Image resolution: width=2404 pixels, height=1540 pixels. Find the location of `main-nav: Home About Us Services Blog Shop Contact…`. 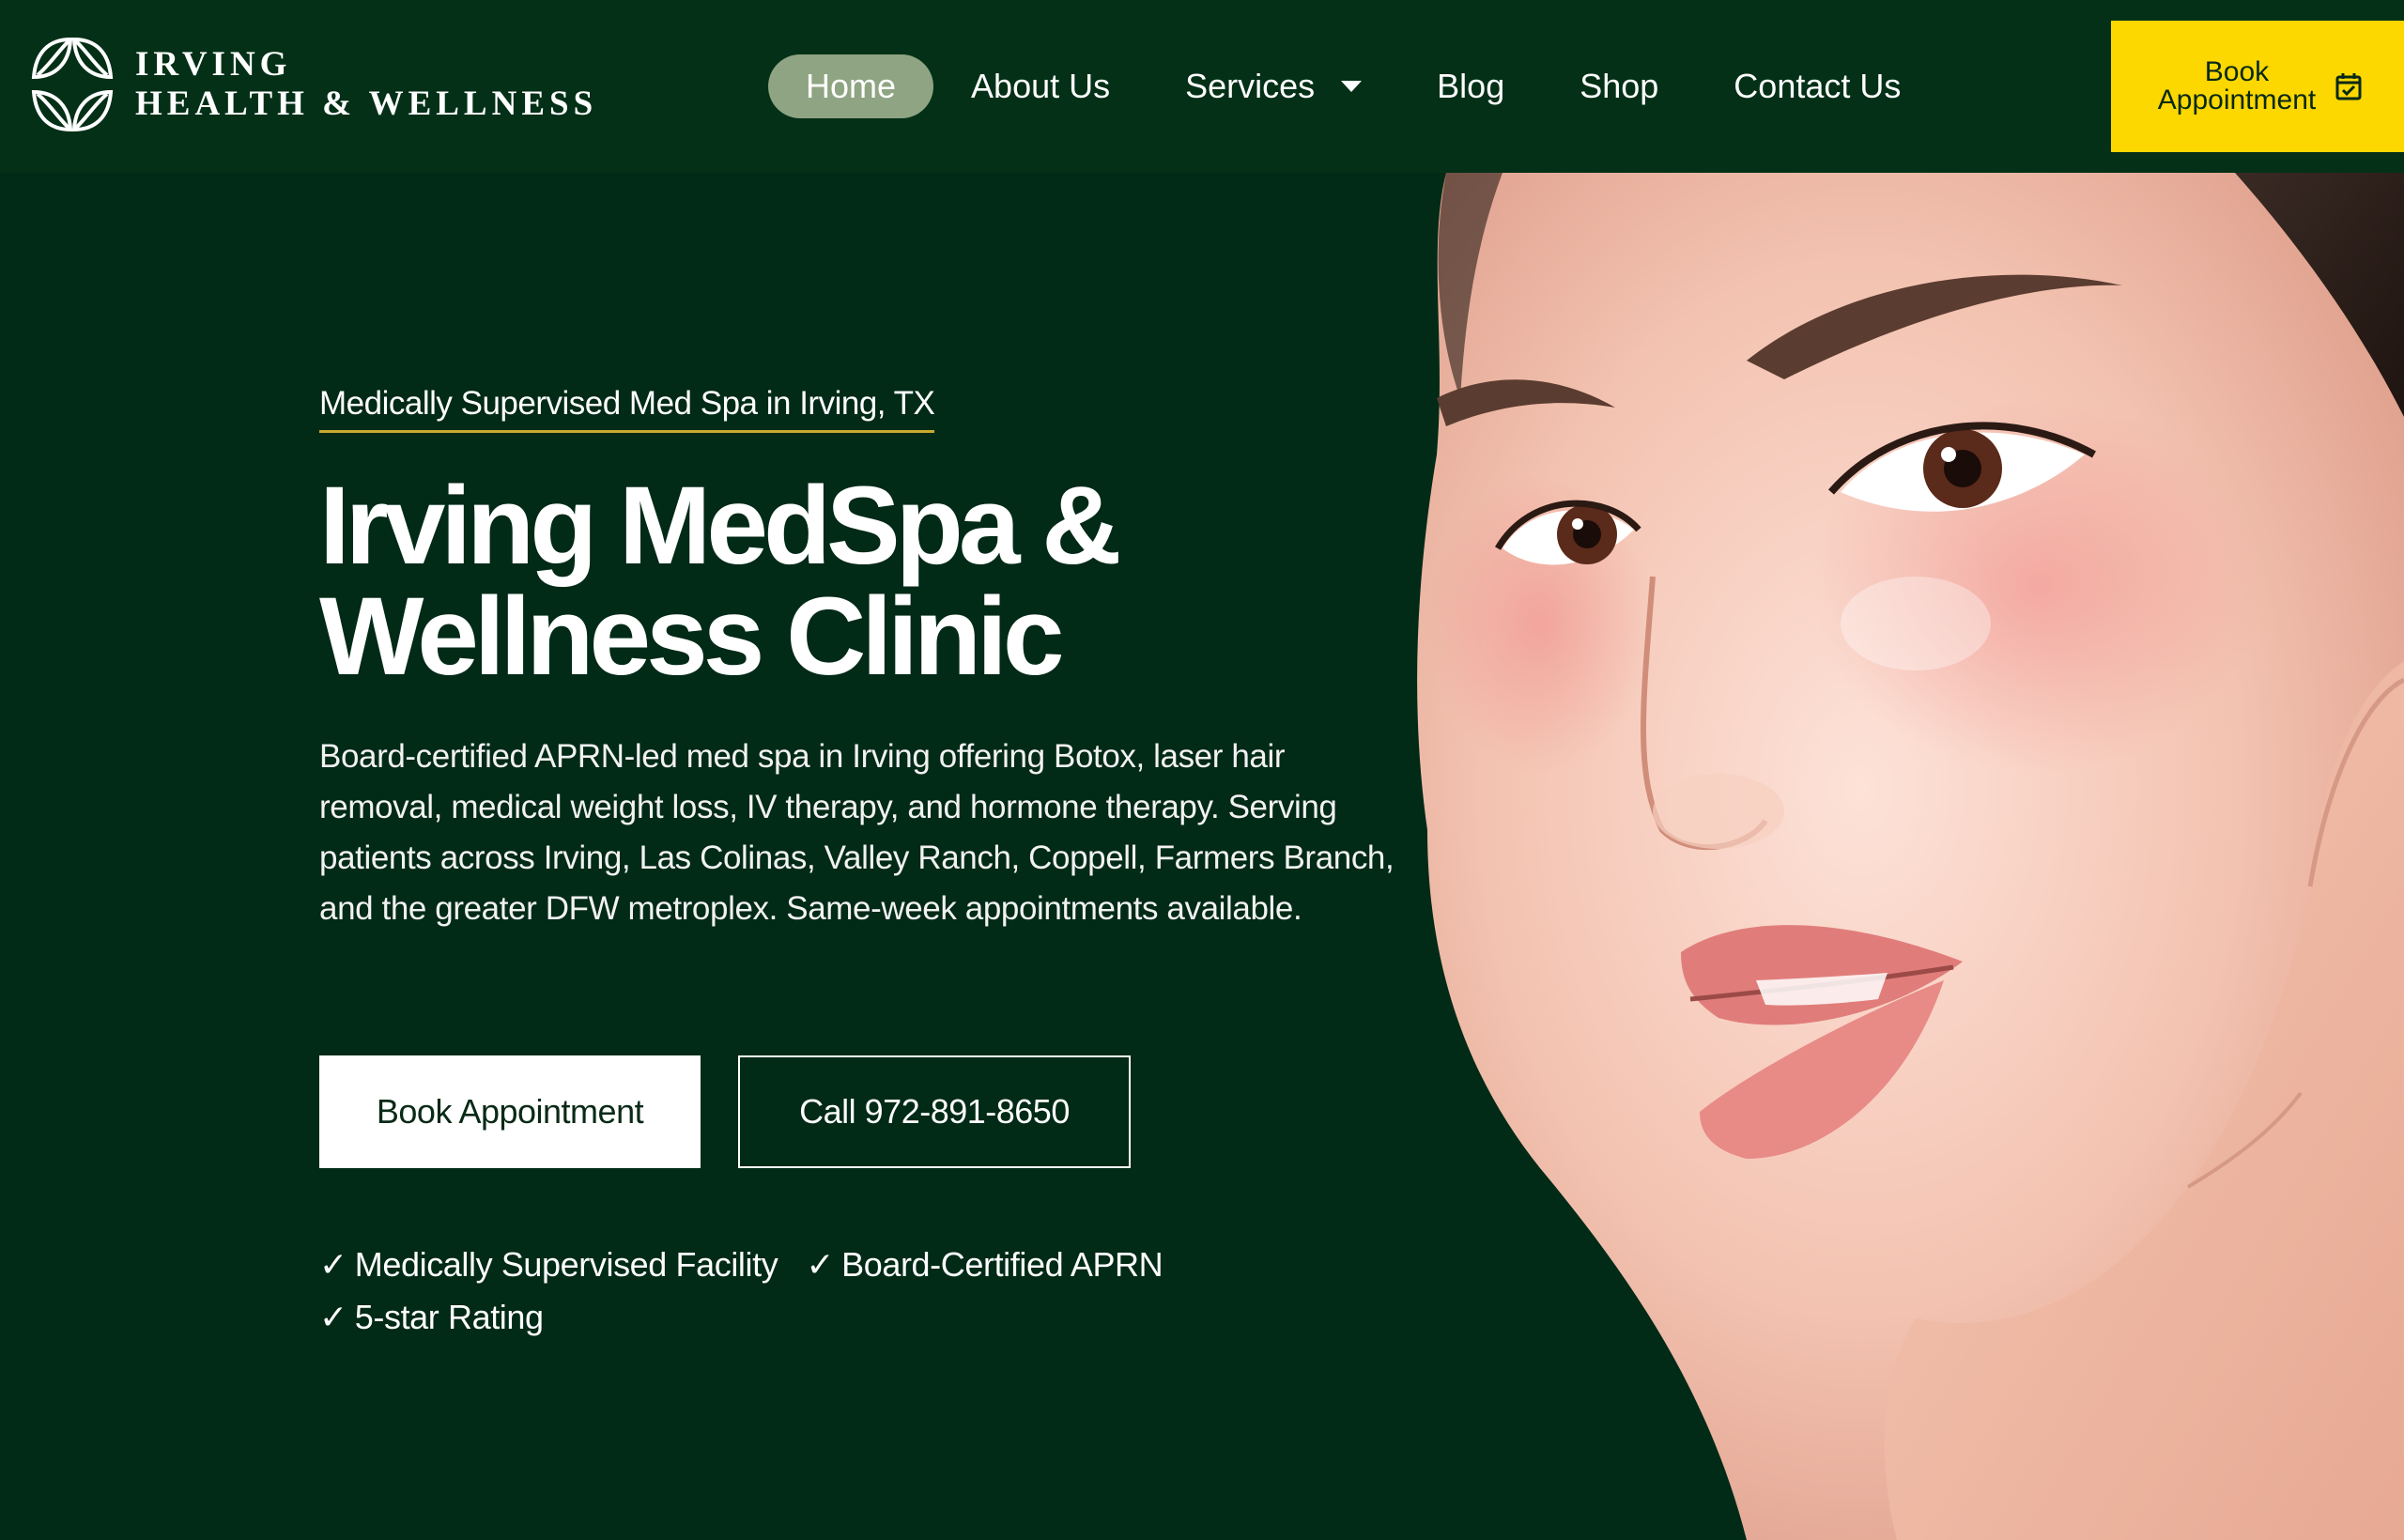

main-nav: Home About Us Services Blog Shop Contact… is located at coordinates (1353, 86).